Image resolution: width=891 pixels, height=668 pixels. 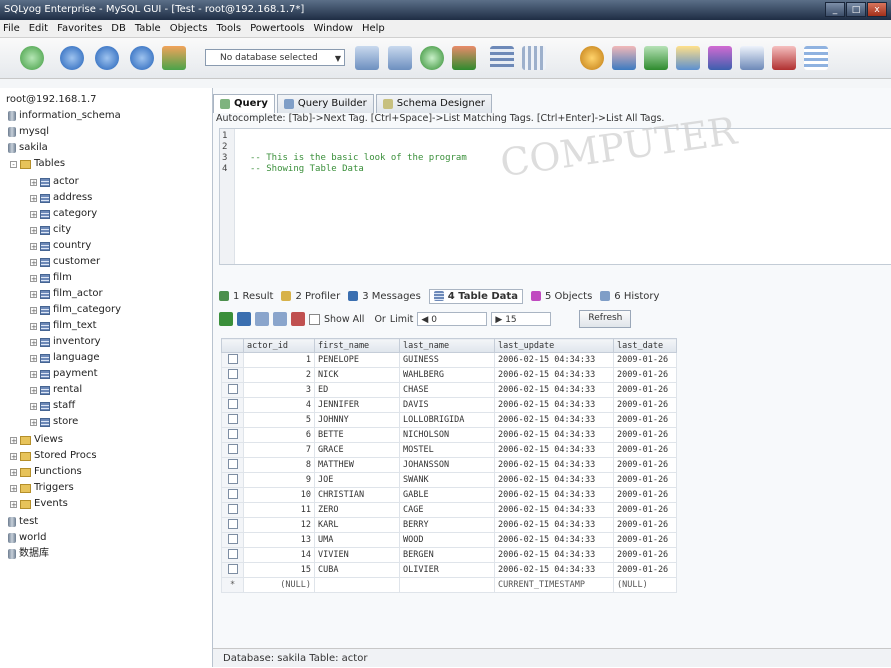 What do you see at coordinates (42, 488) in the screenshot?
I see `tree-folder-triggers: + Triggers` at bounding box center [42, 488].